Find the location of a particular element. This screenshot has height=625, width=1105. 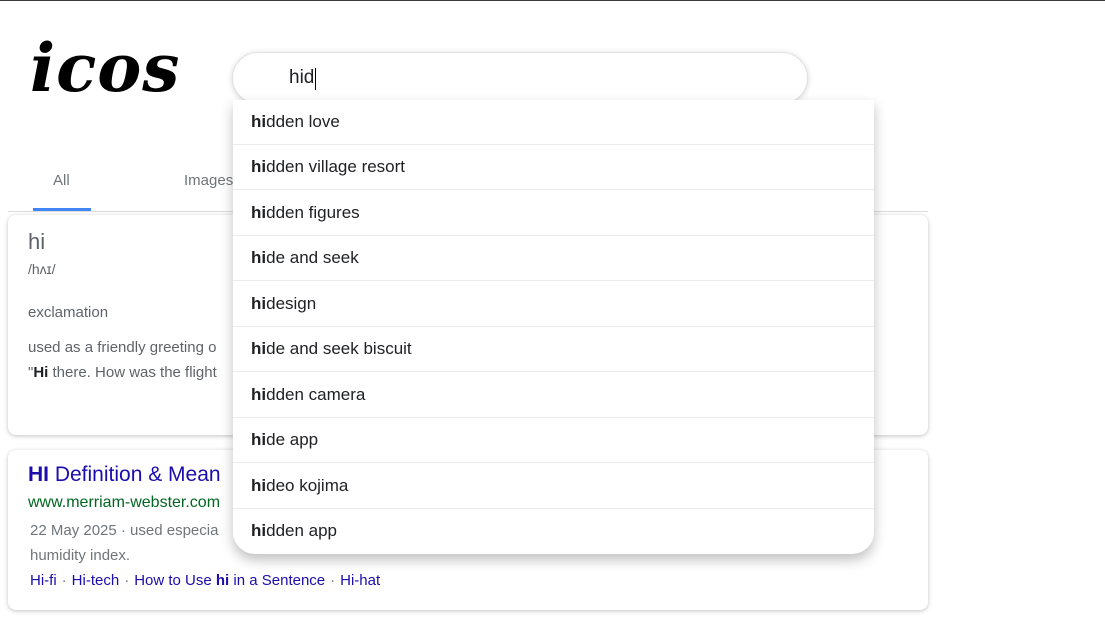

suggestion-item: hideo kojima is located at coordinates (553, 486).